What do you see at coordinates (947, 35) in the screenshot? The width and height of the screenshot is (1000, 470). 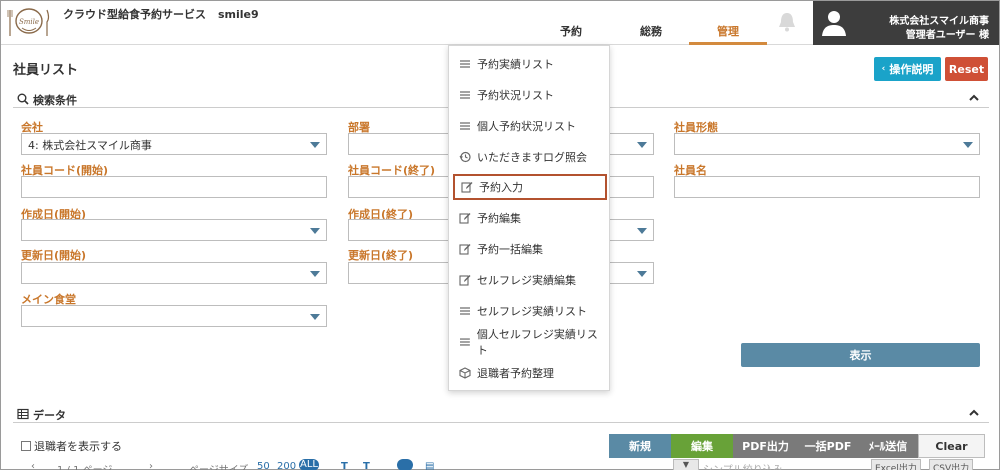 I see `user-name: 管理者ユーザー 様` at bounding box center [947, 35].